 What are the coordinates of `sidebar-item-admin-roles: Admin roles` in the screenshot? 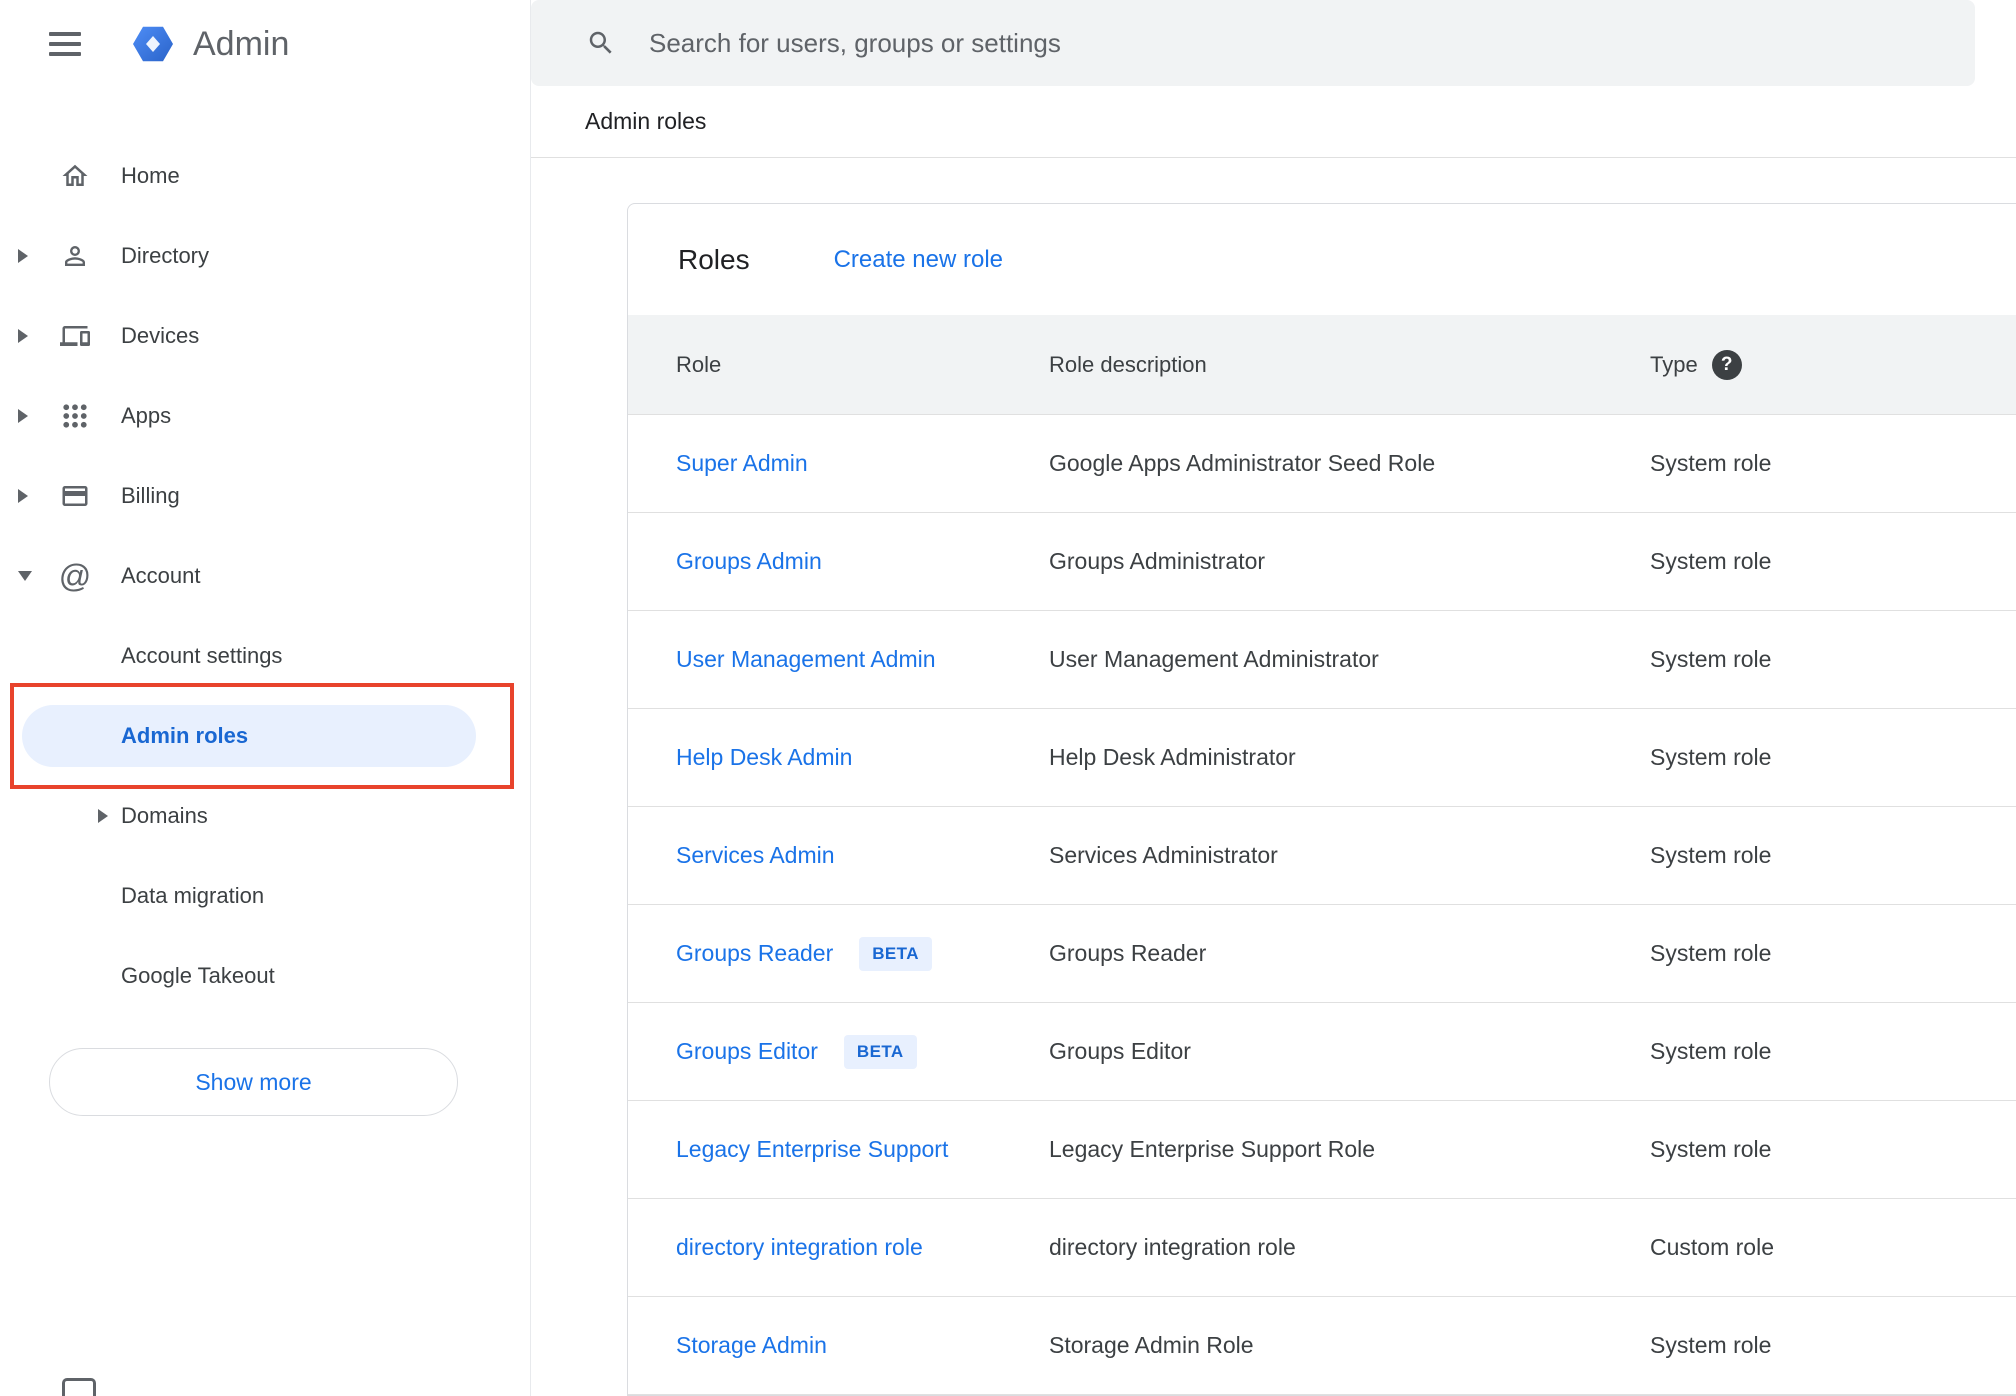 It's located at (249, 736).